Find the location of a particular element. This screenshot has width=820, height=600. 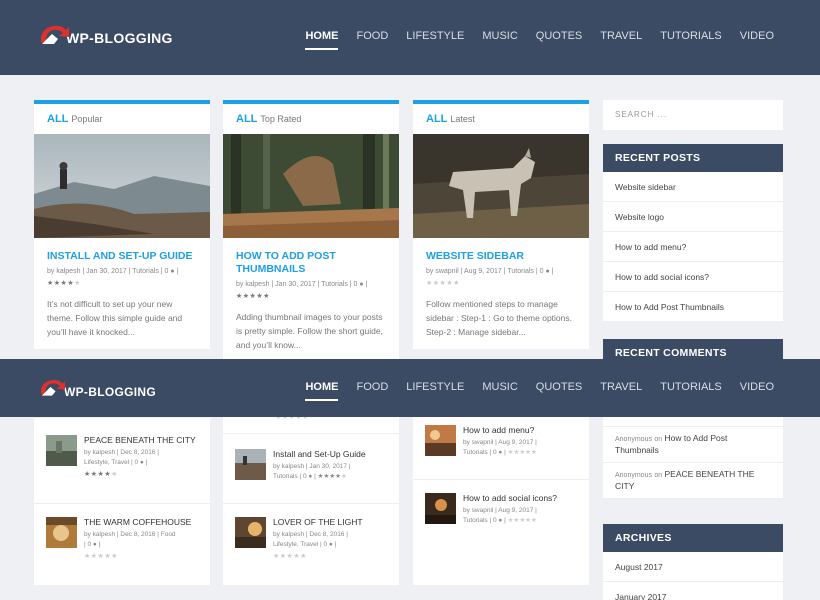

widget-title: ARCHIVES is located at coordinates (693, 538).